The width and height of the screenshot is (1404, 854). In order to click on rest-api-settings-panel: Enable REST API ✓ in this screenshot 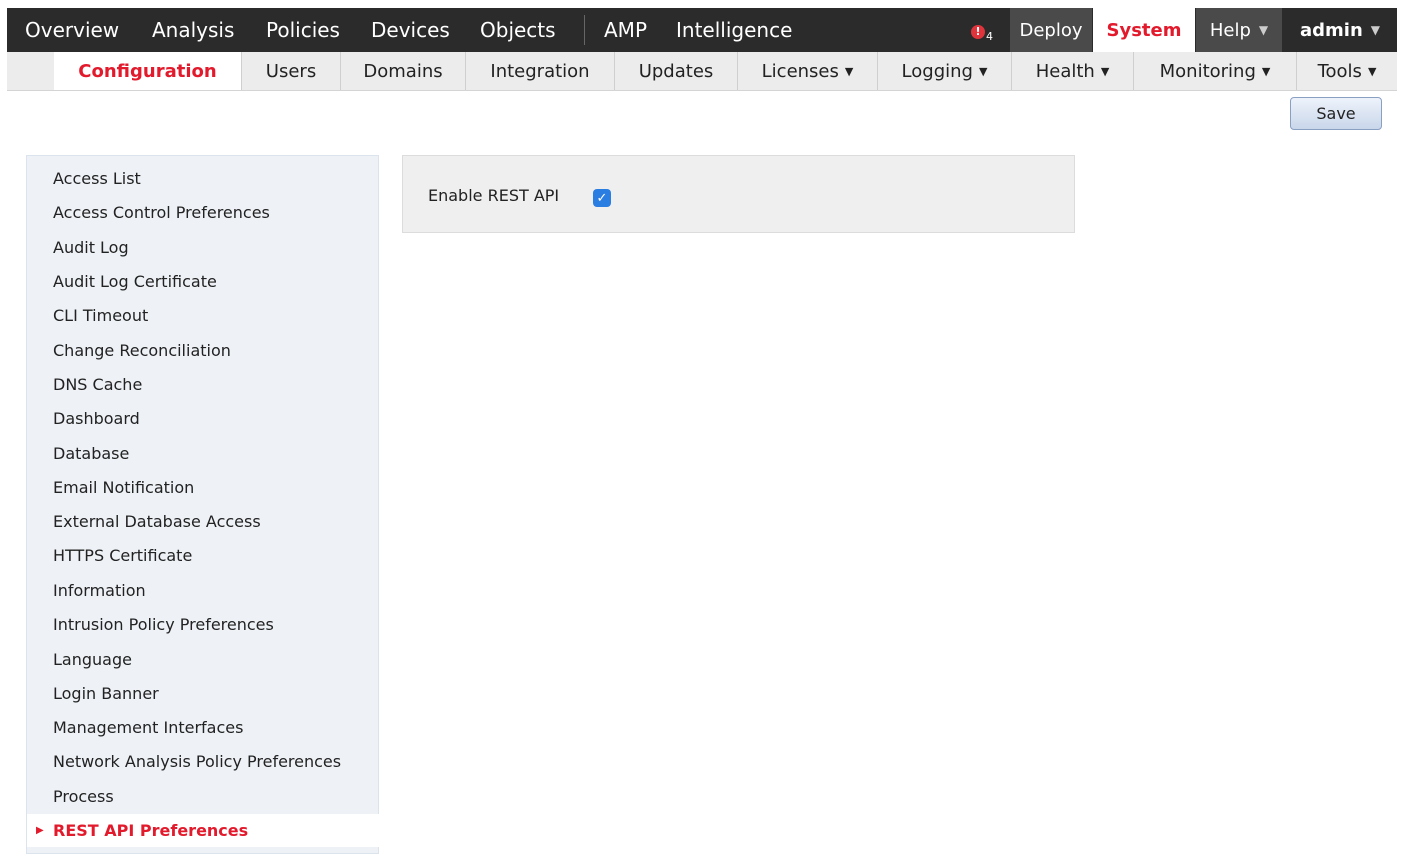, I will do `click(738, 194)`.